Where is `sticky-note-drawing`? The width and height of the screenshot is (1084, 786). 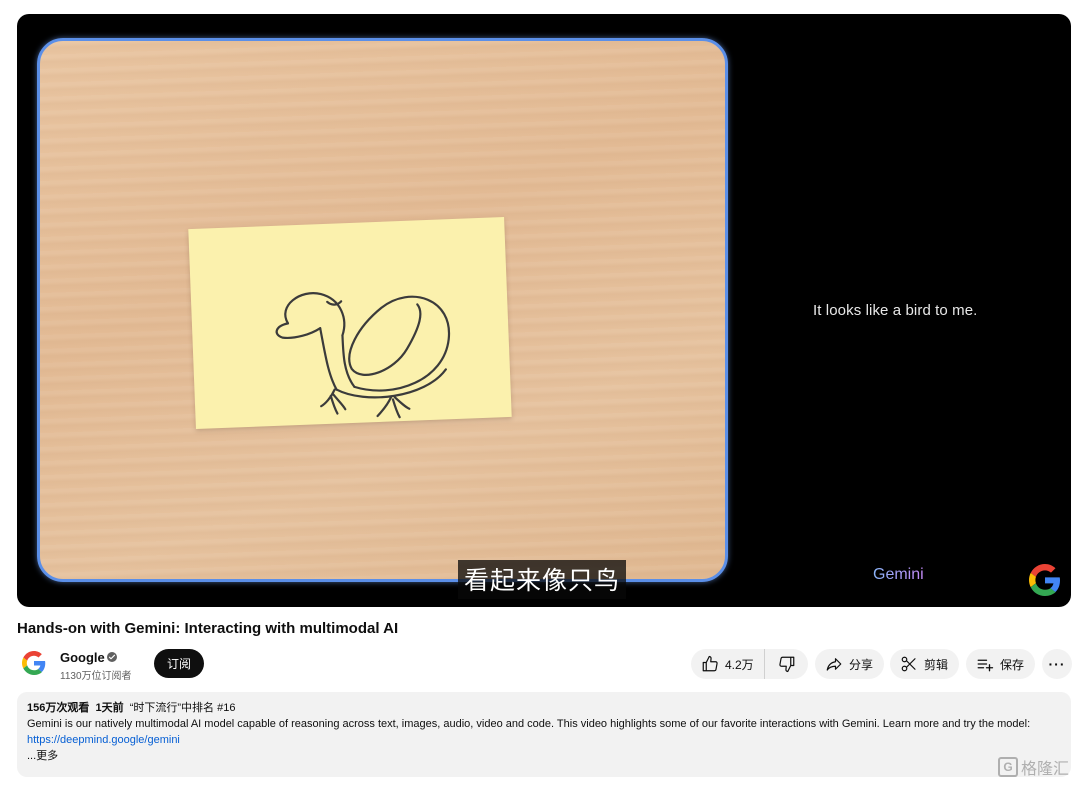 sticky-note-drawing is located at coordinates (350, 323).